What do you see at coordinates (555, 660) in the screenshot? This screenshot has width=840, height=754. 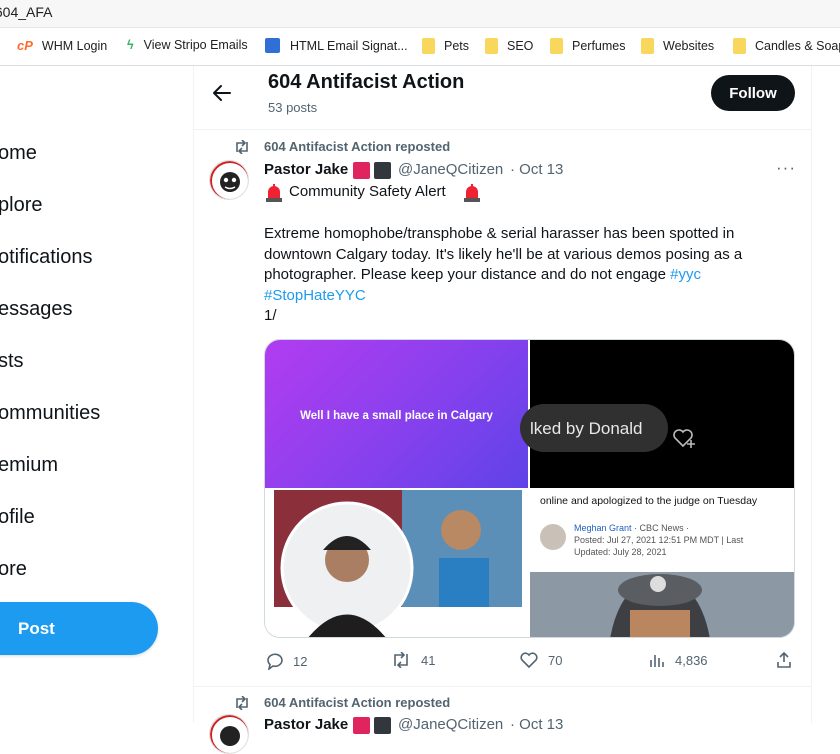 I see `like-count: 70` at bounding box center [555, 660].